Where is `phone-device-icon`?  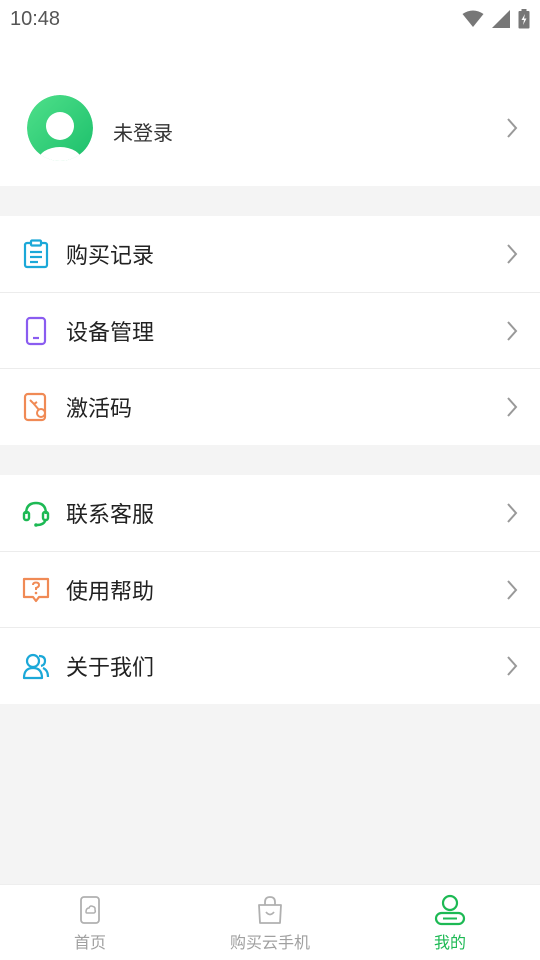 phone-device-icon is located at coordinates (36, 331).